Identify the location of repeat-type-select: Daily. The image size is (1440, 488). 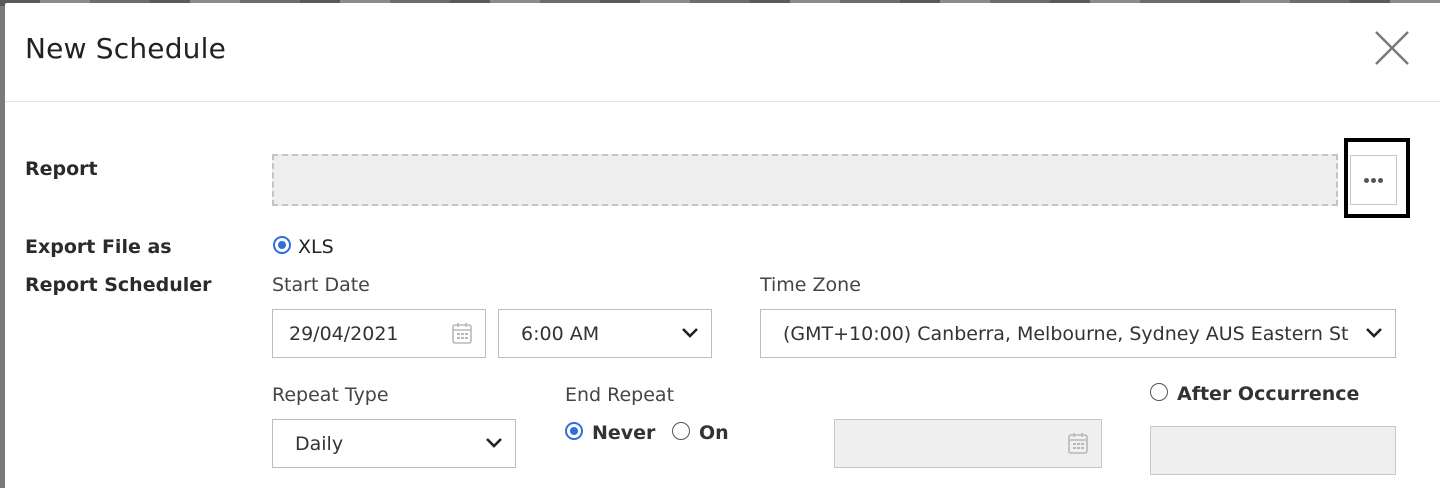
(394, 443).